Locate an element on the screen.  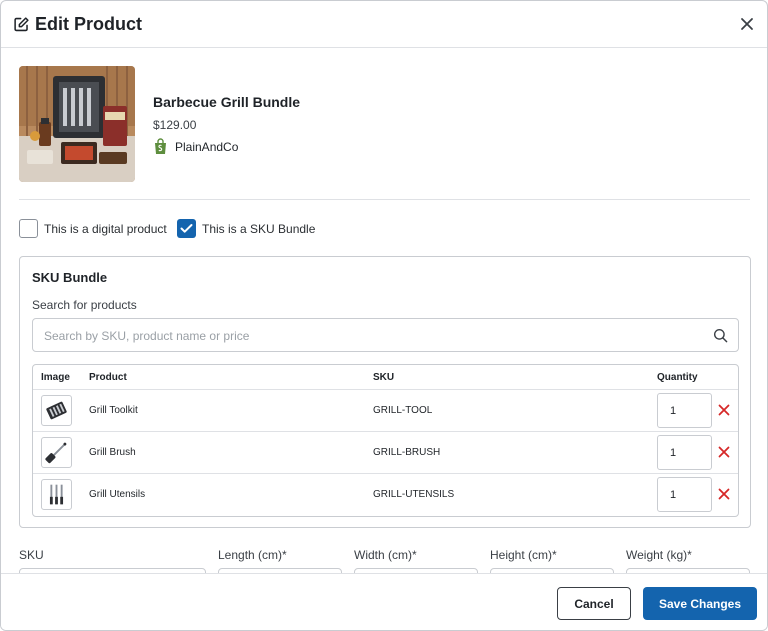
table-row: Grill Utensils GRILL-UTENSILS is located at coordinates (385, 495).